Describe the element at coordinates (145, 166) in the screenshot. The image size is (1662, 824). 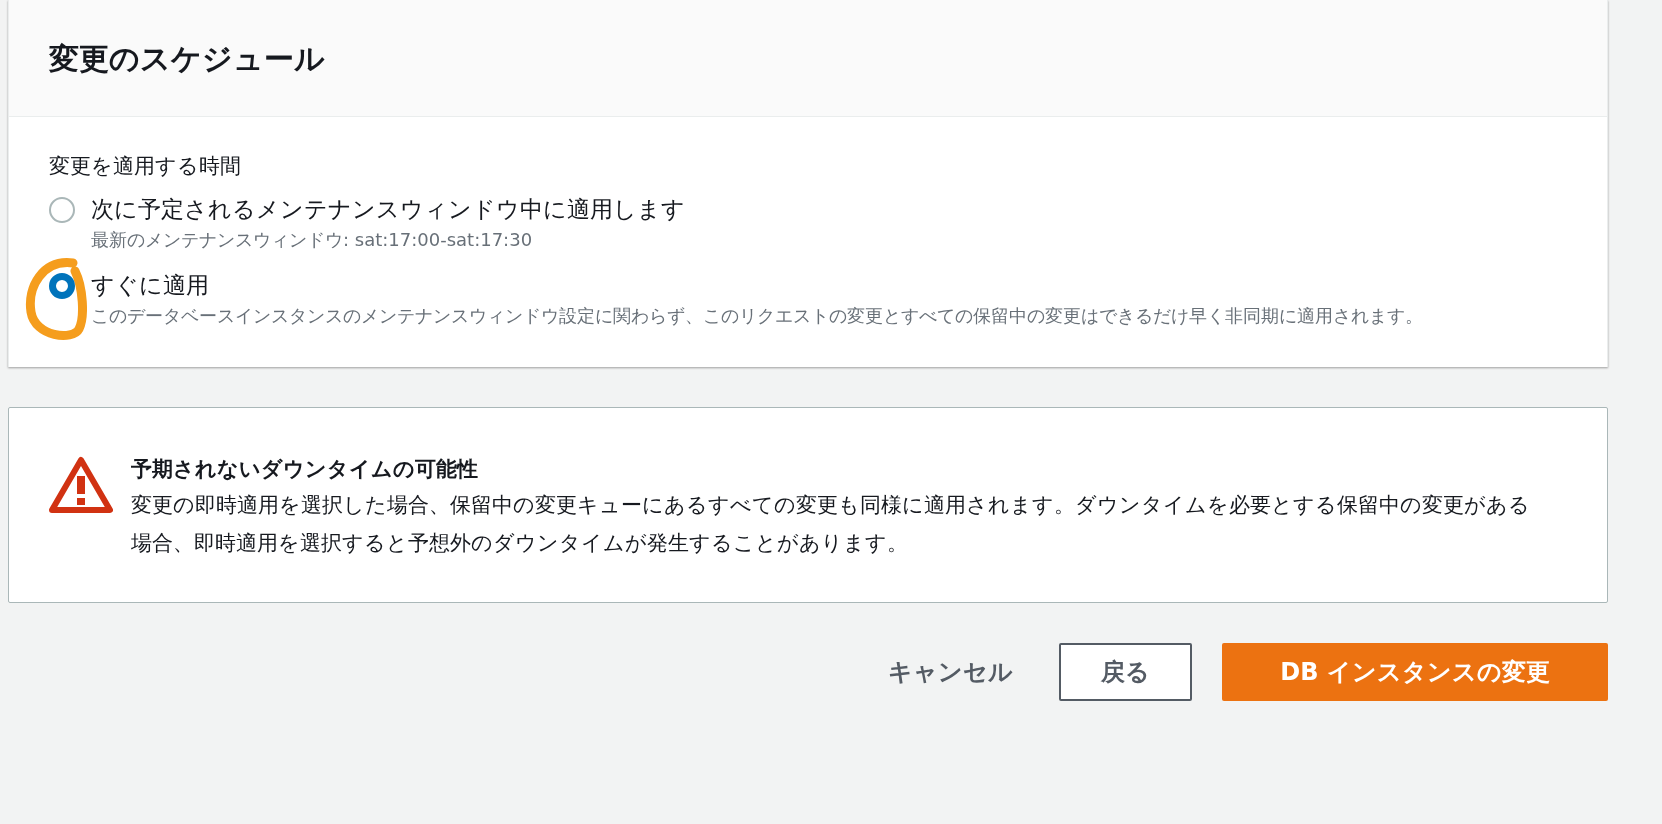
I see `field-label: 変更を適用する時間` at that location.